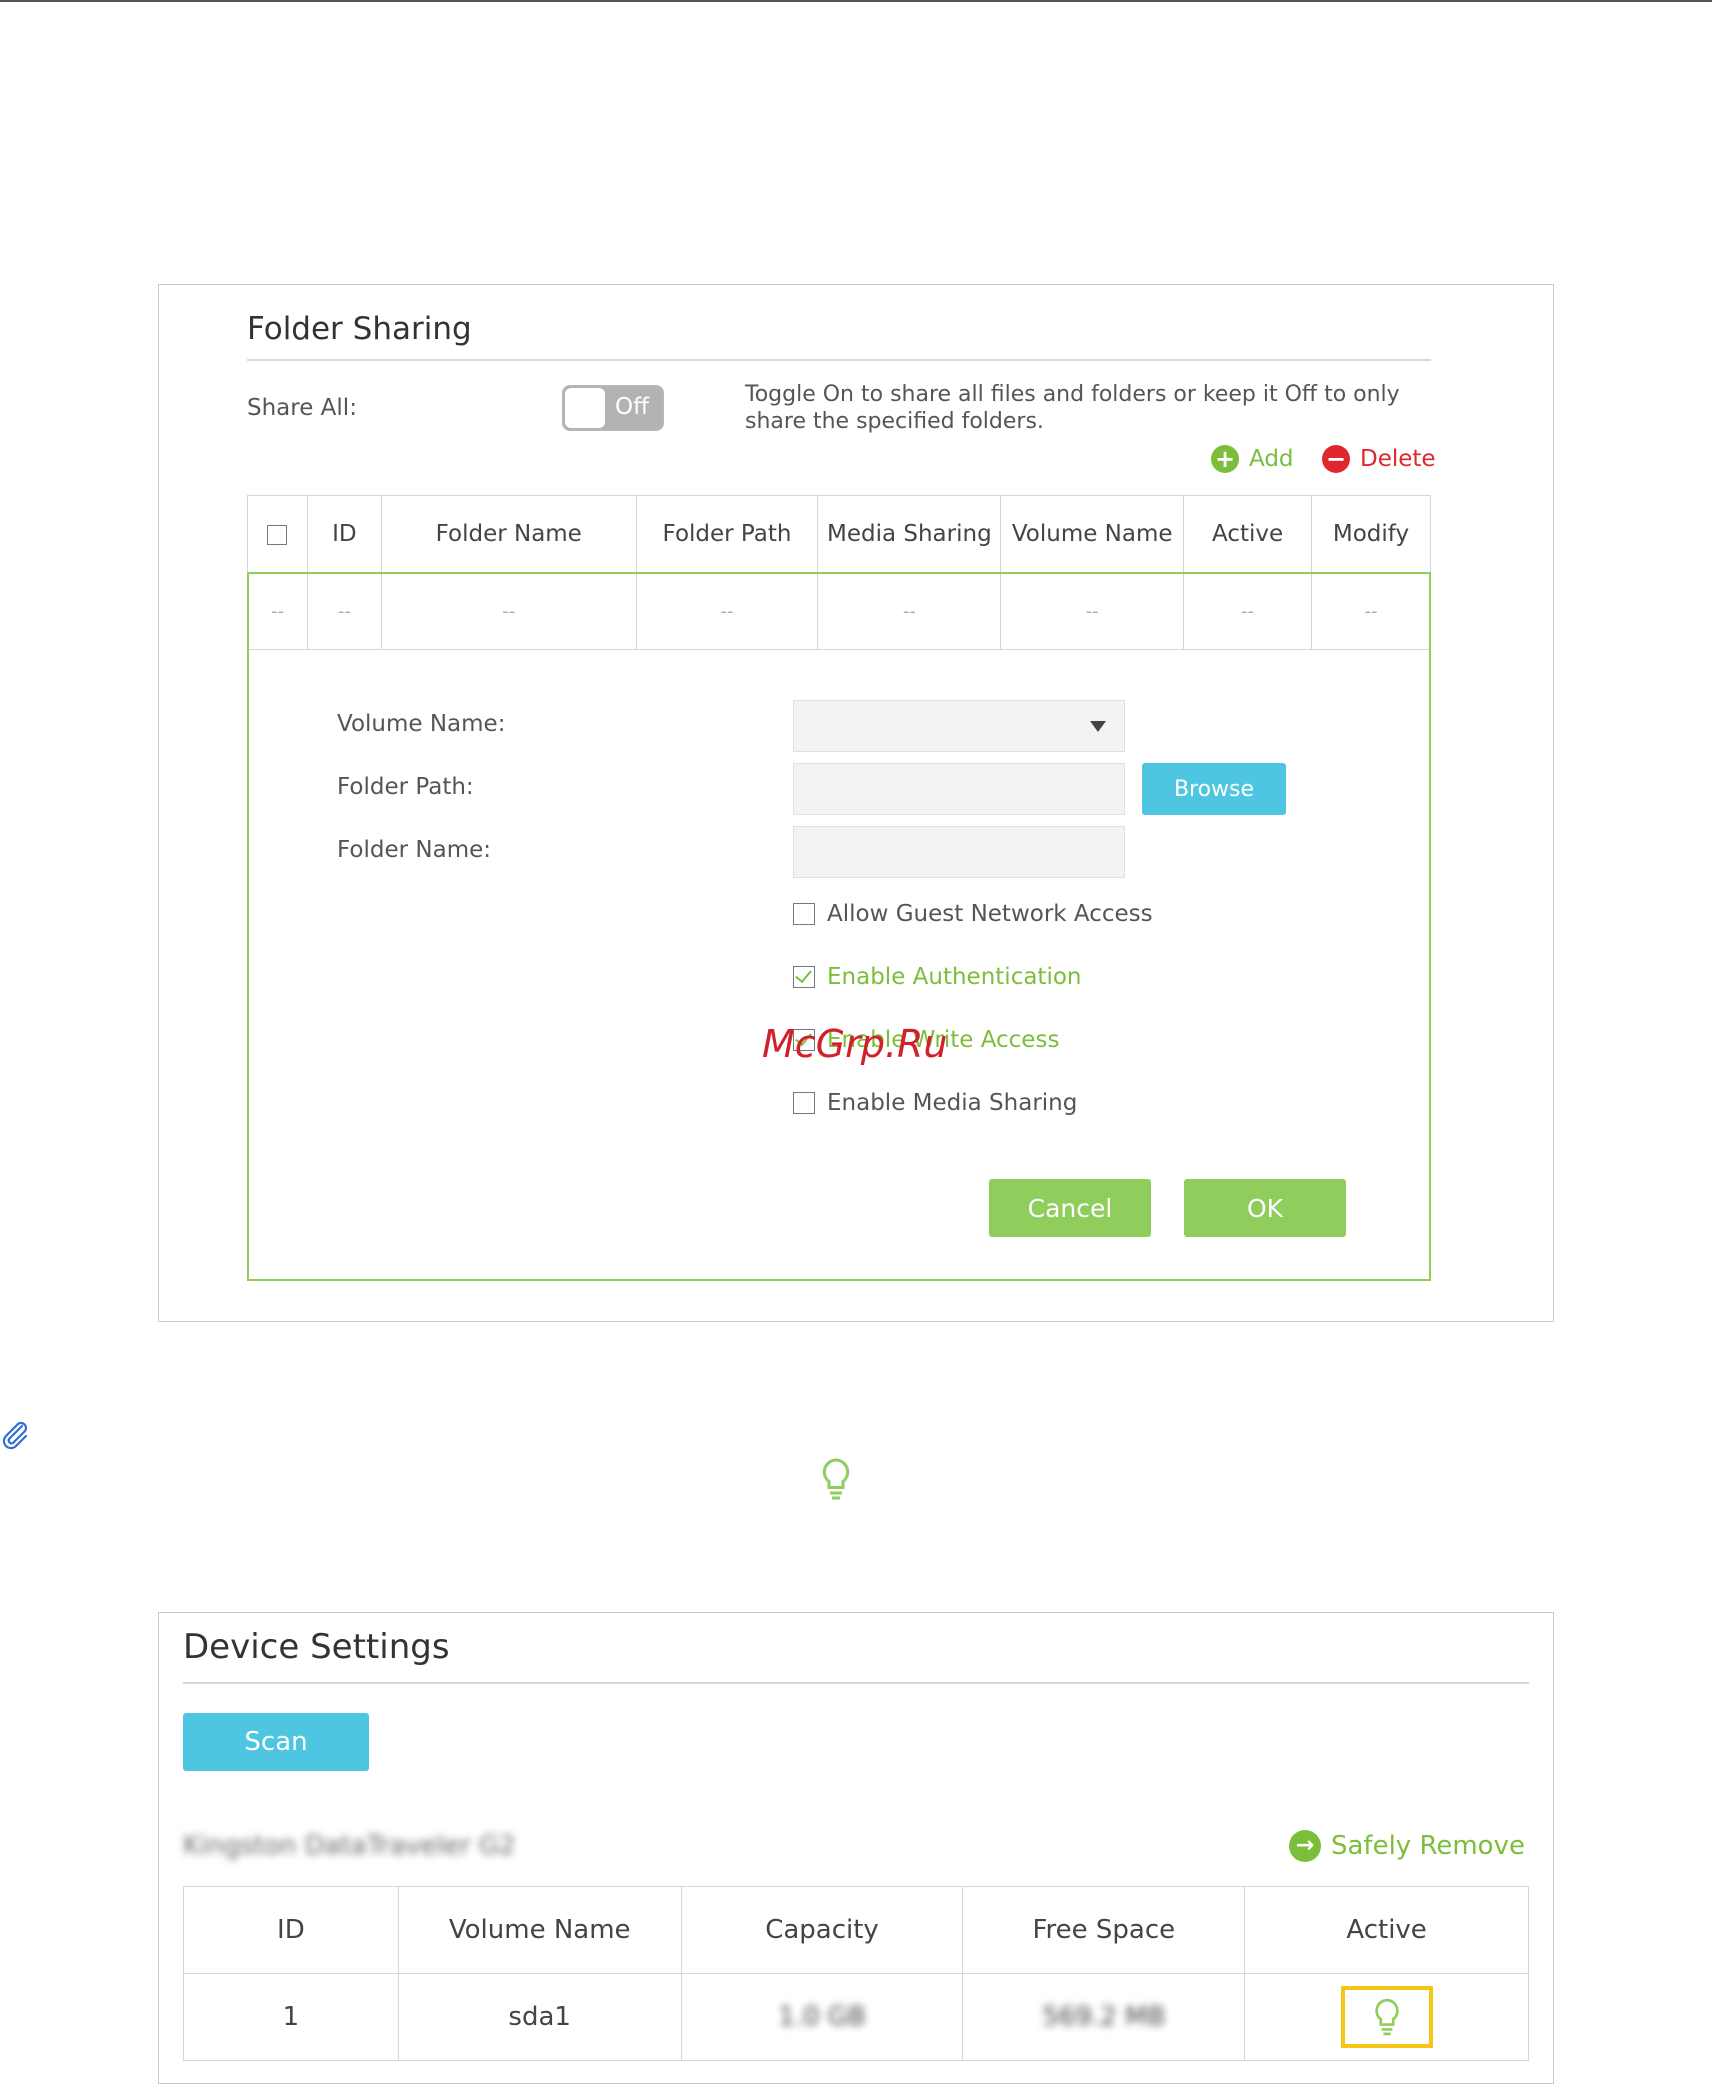 The image size is (1712, 2085). I want to click on share-all-label: Share All:, so click(302, 408).